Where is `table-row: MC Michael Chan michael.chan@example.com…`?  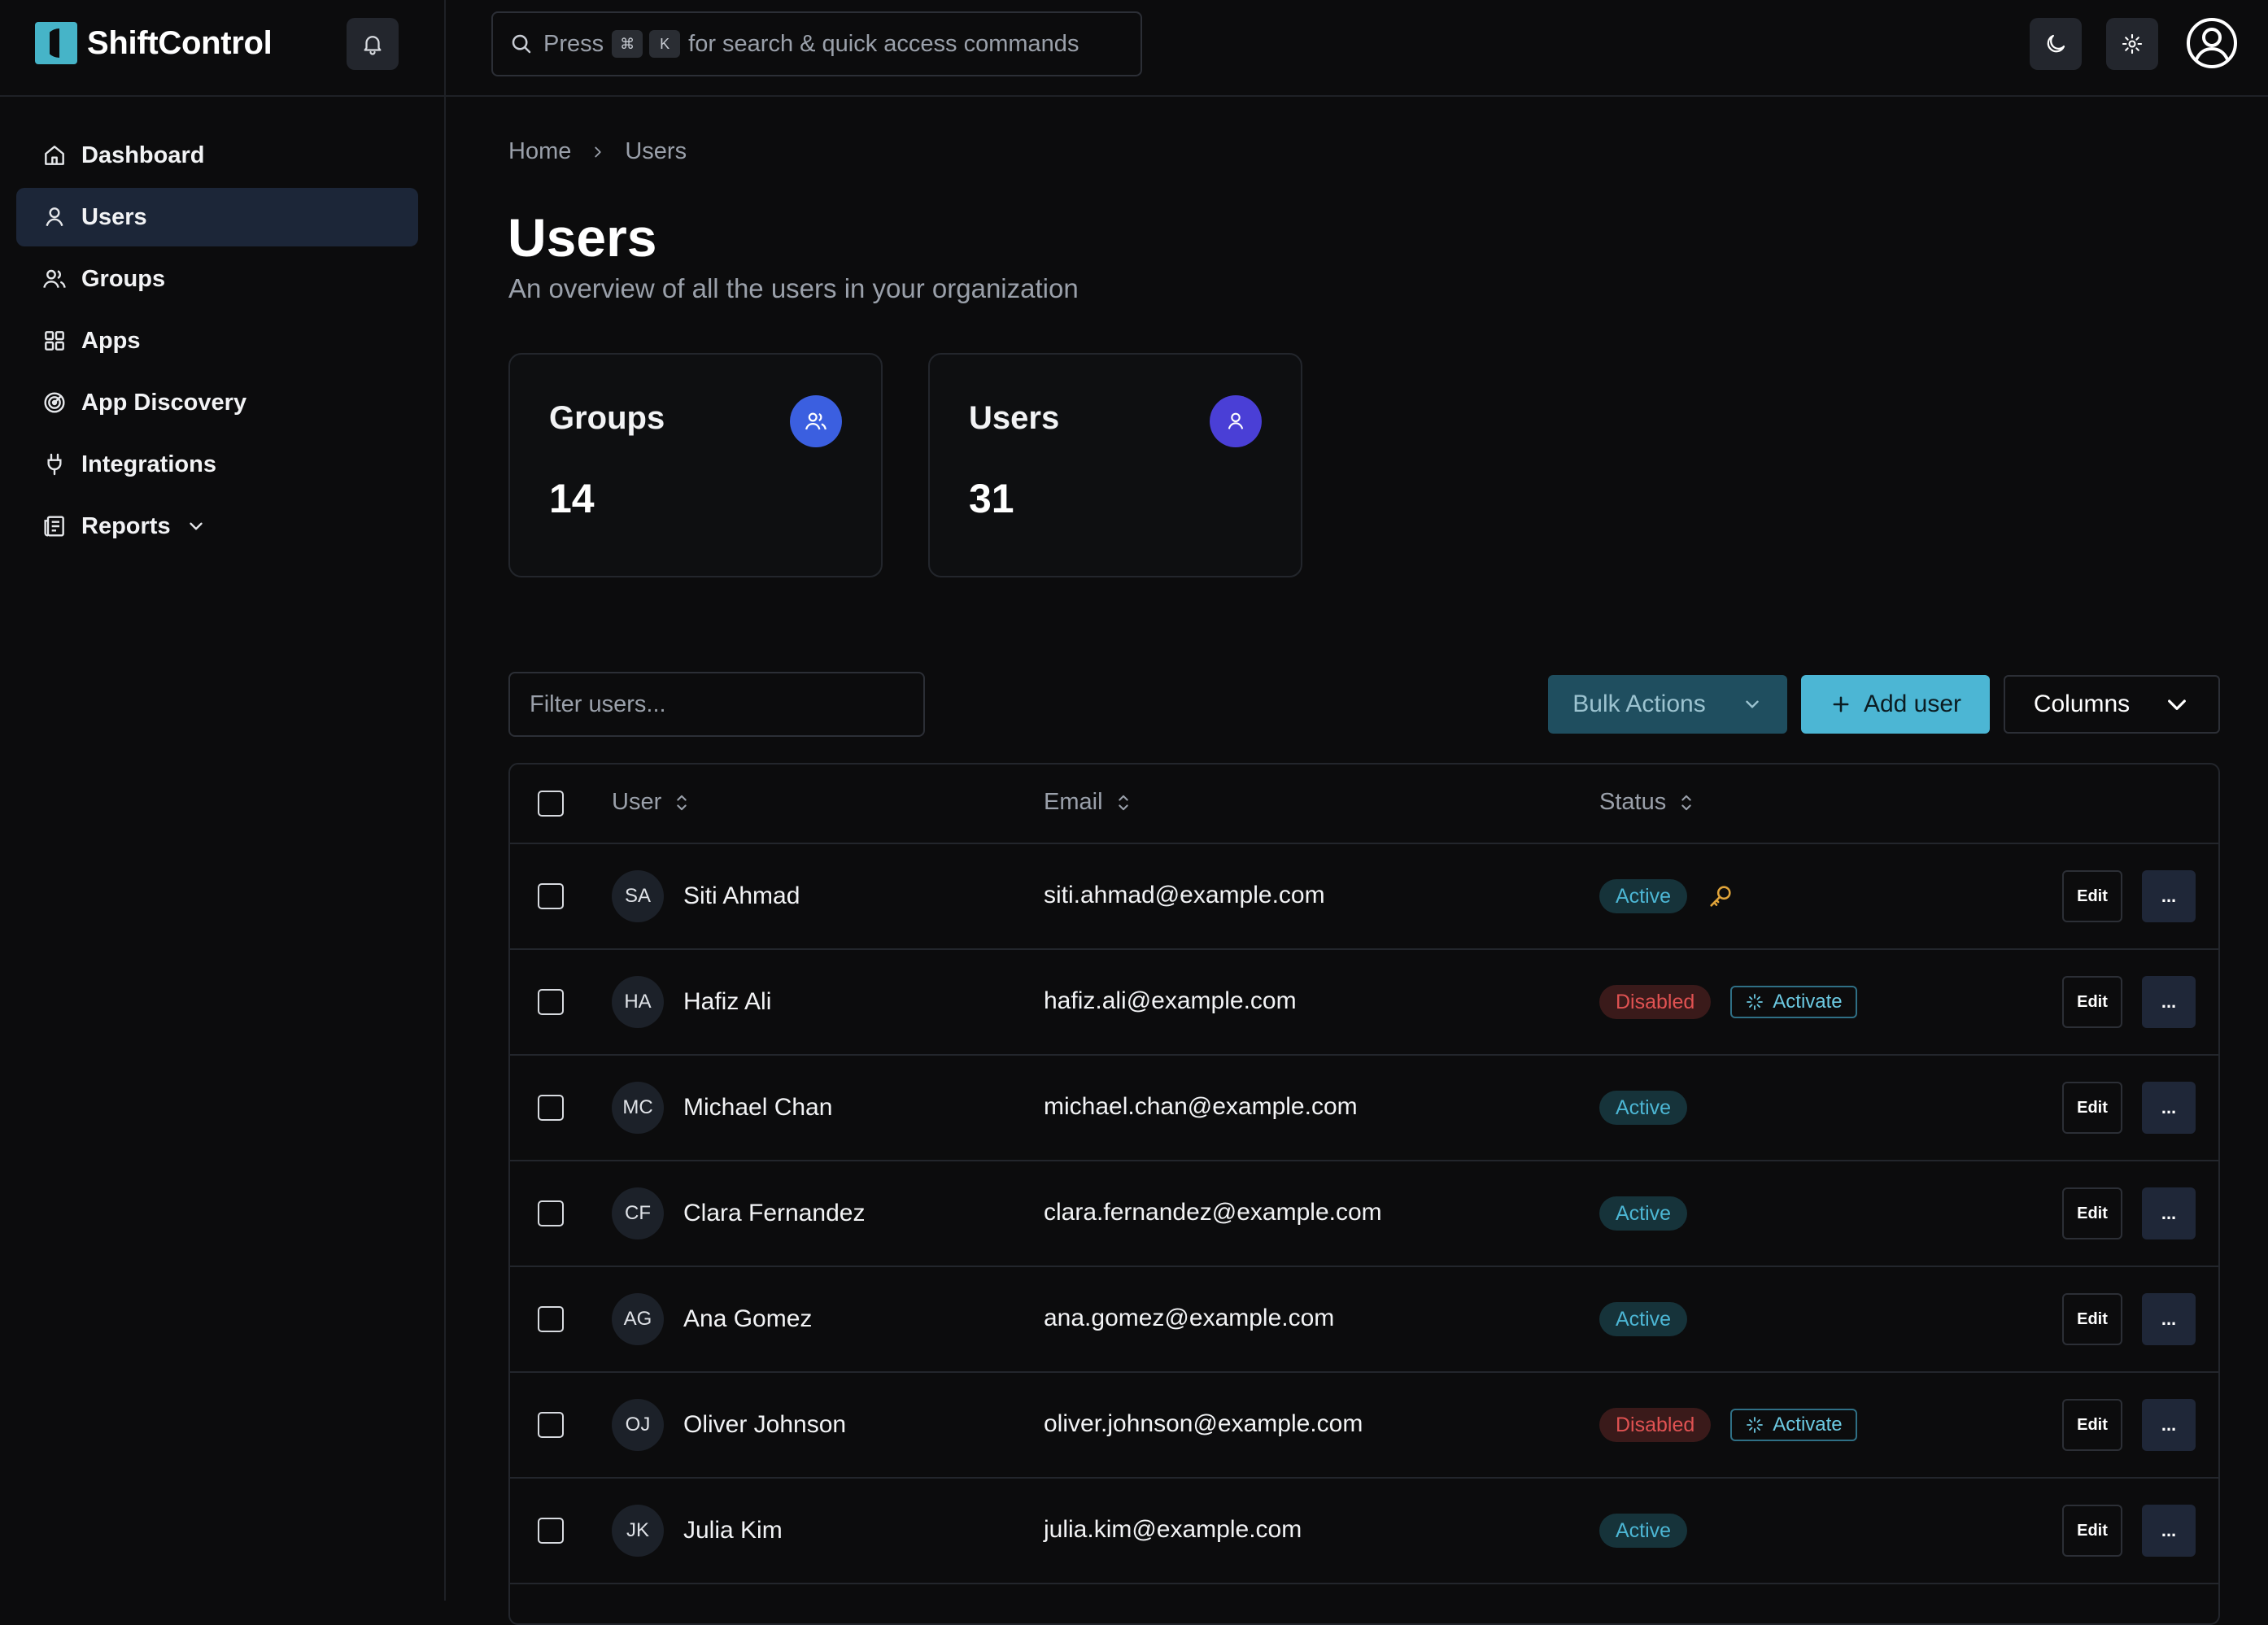
table-row: MC Michael Chan michael.chan@example.com… is located at coordinates (1364, 1108).